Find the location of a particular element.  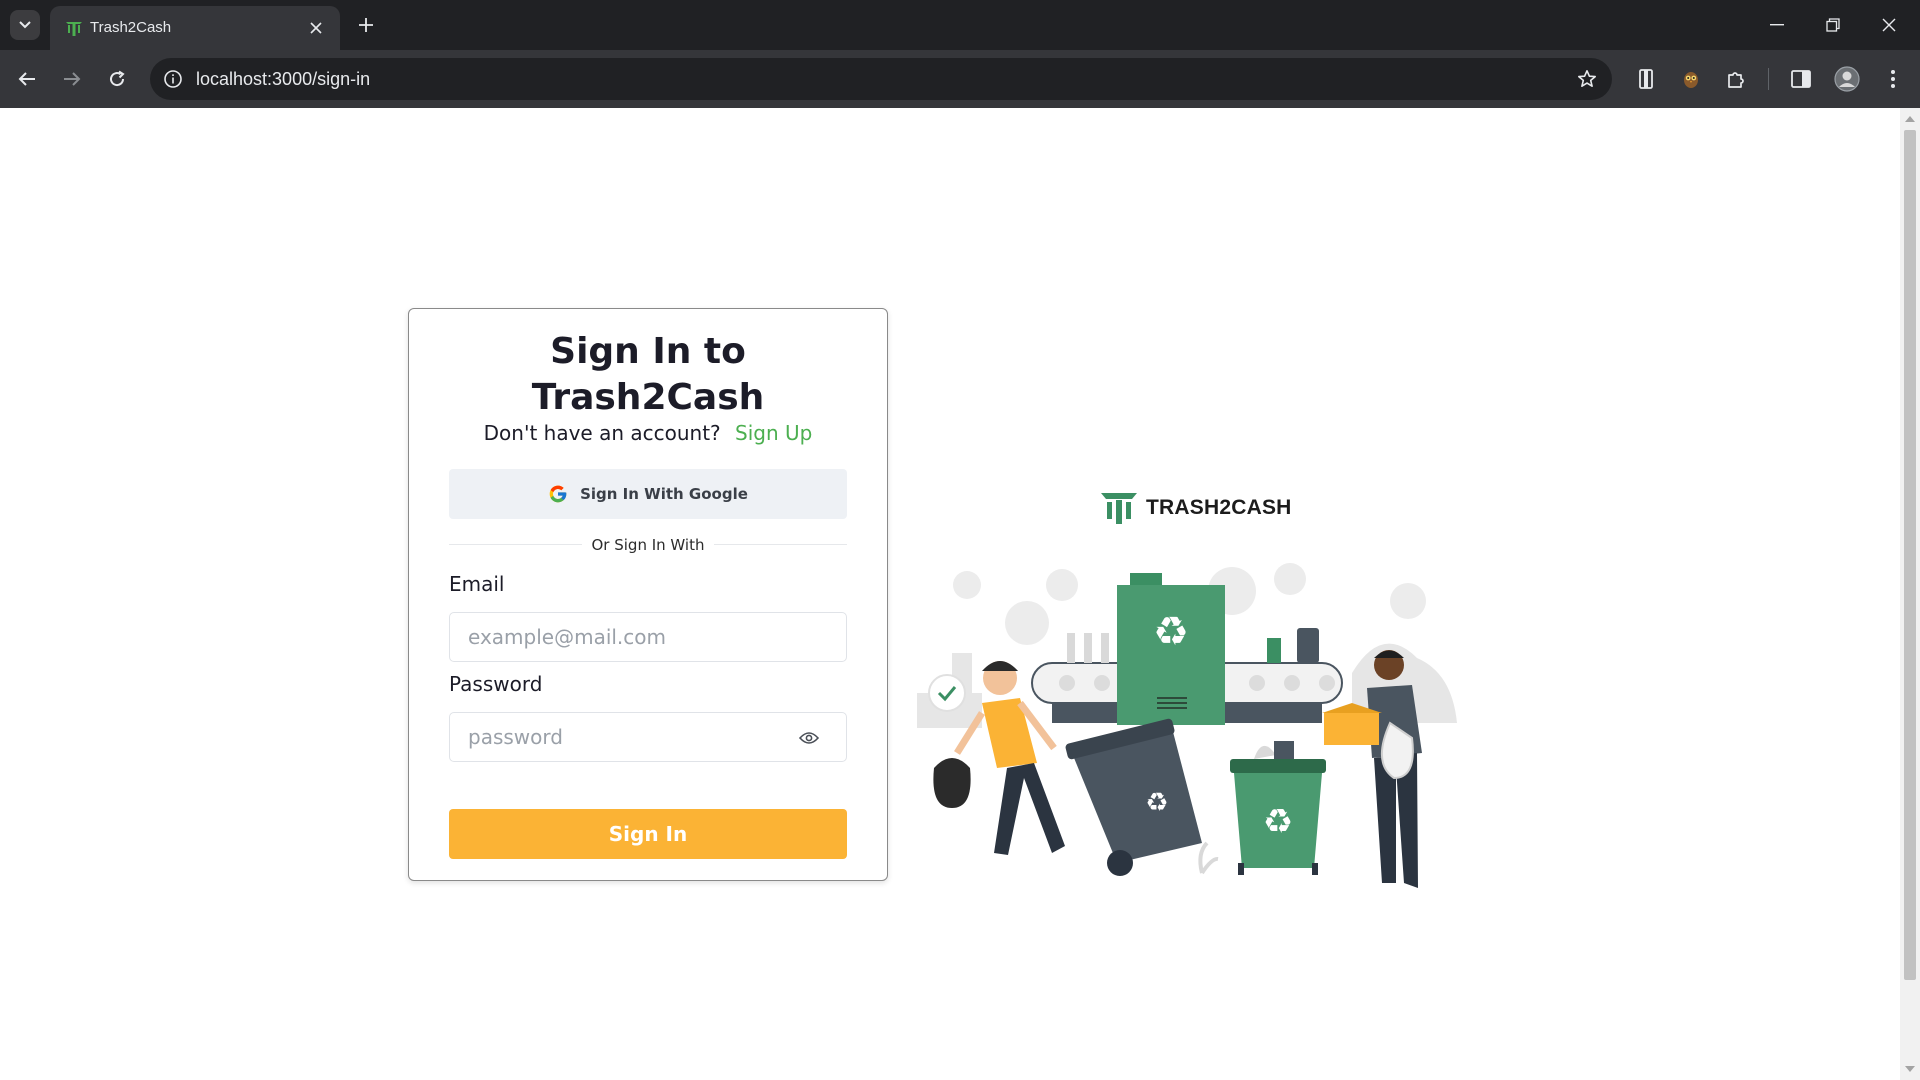

email-field is located at coordinates (648, 637).